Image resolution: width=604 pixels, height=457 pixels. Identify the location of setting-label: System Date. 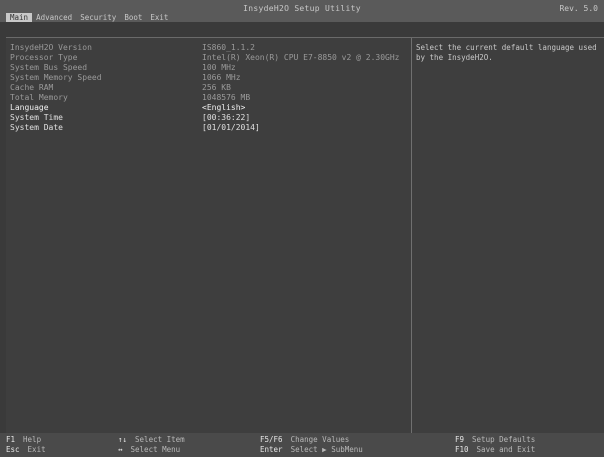
(36, 127).